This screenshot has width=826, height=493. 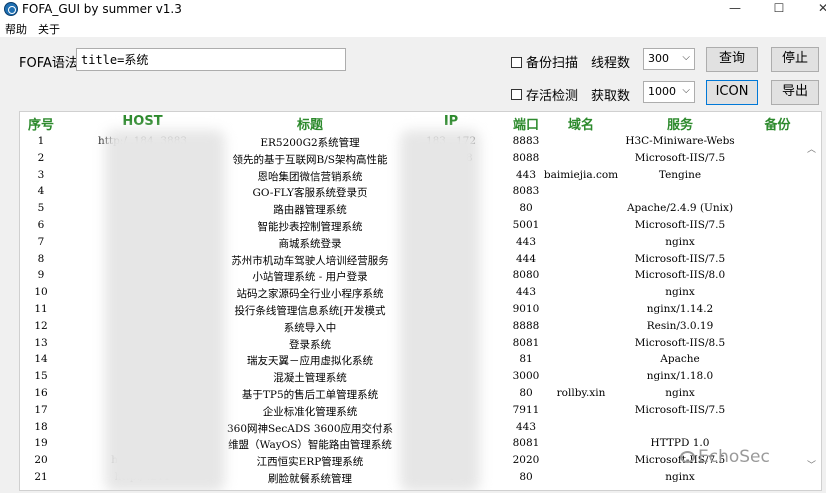 I want to click on cell-no: 8, so click(x=41, y=258).